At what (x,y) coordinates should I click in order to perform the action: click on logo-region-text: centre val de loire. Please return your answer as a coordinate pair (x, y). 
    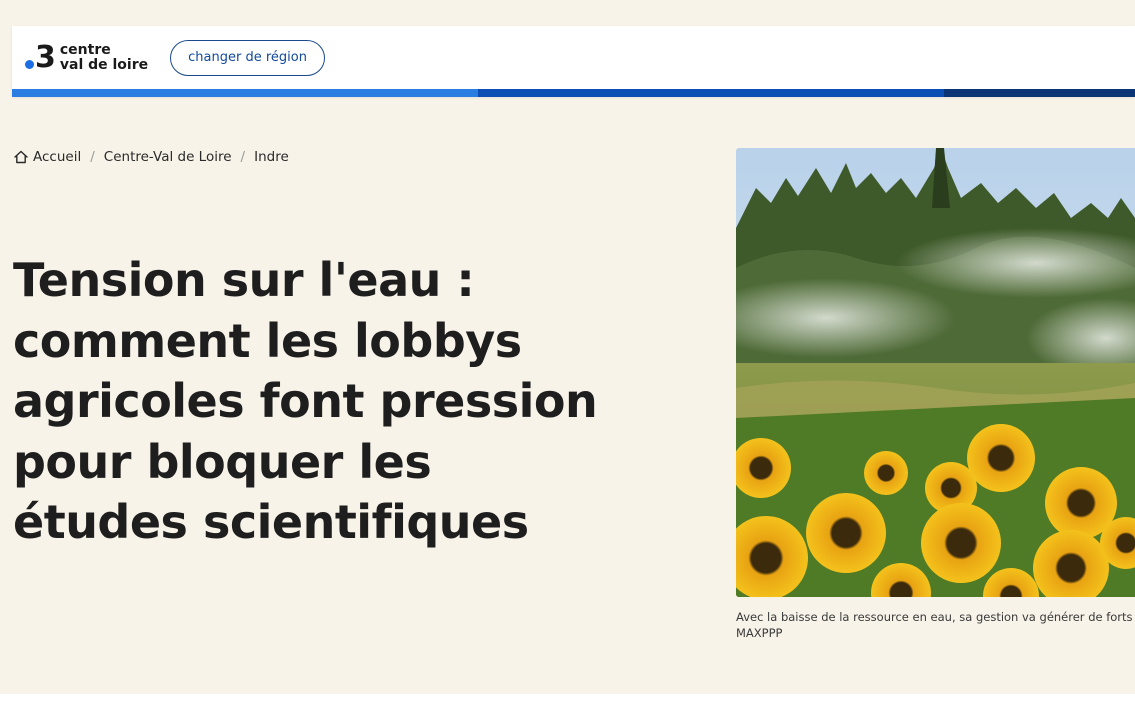
    Looking at the image, I should click on (104, 57).